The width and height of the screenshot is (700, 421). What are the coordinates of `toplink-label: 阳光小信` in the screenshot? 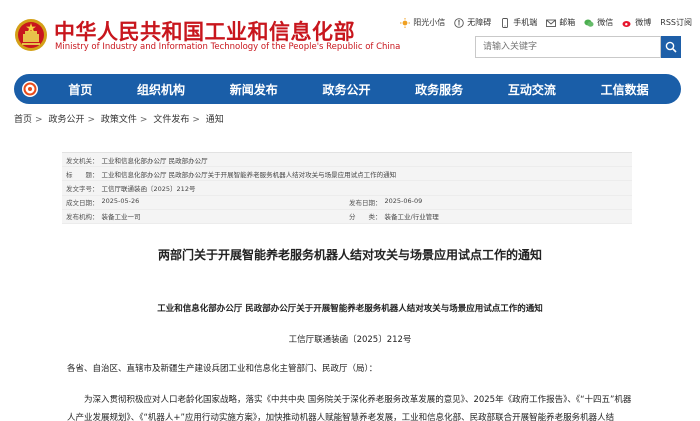 It's located at (429, 22).